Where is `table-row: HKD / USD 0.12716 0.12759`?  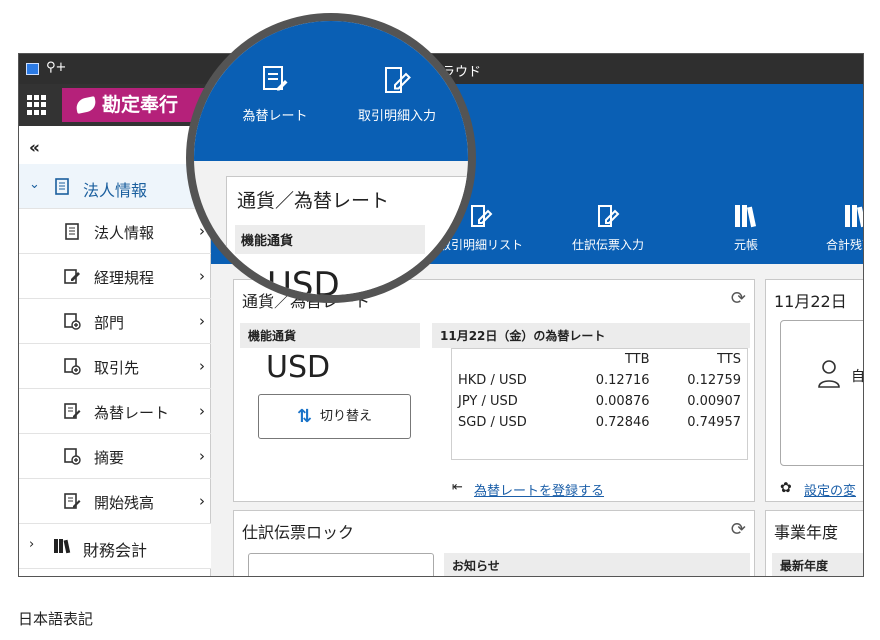
table-row: HKD / USD 0.12716 0.12759 is located at coordinates (600, 380).